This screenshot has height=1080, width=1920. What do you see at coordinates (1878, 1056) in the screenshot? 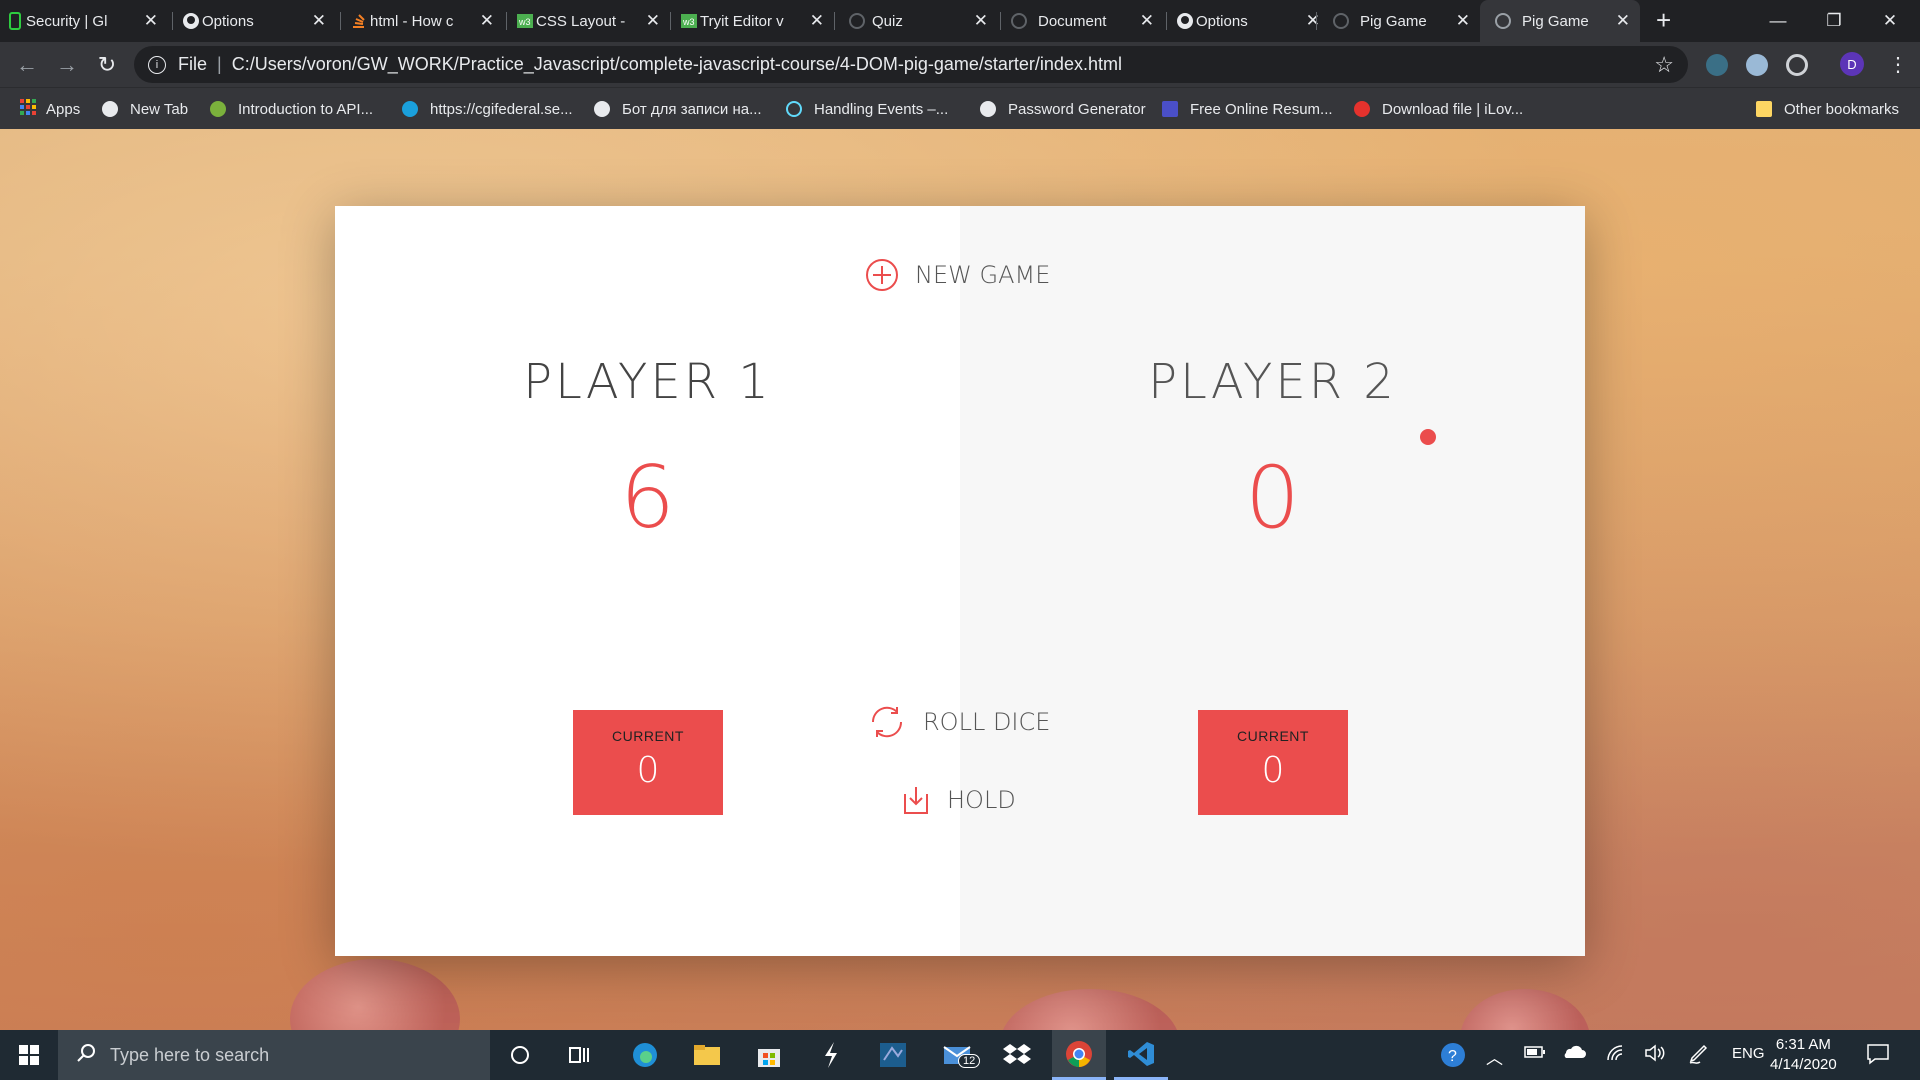
I see `notifications-icon` at bounding box center [1878, 1056].